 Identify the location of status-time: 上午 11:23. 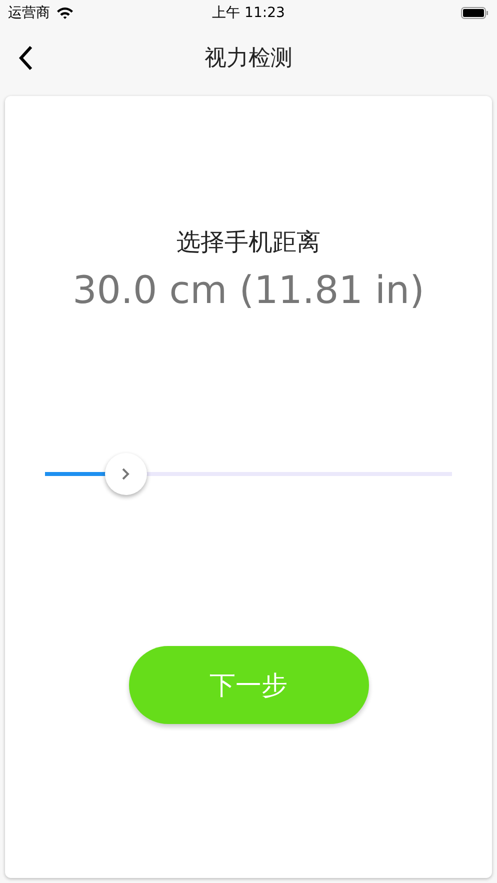
(248, 13).